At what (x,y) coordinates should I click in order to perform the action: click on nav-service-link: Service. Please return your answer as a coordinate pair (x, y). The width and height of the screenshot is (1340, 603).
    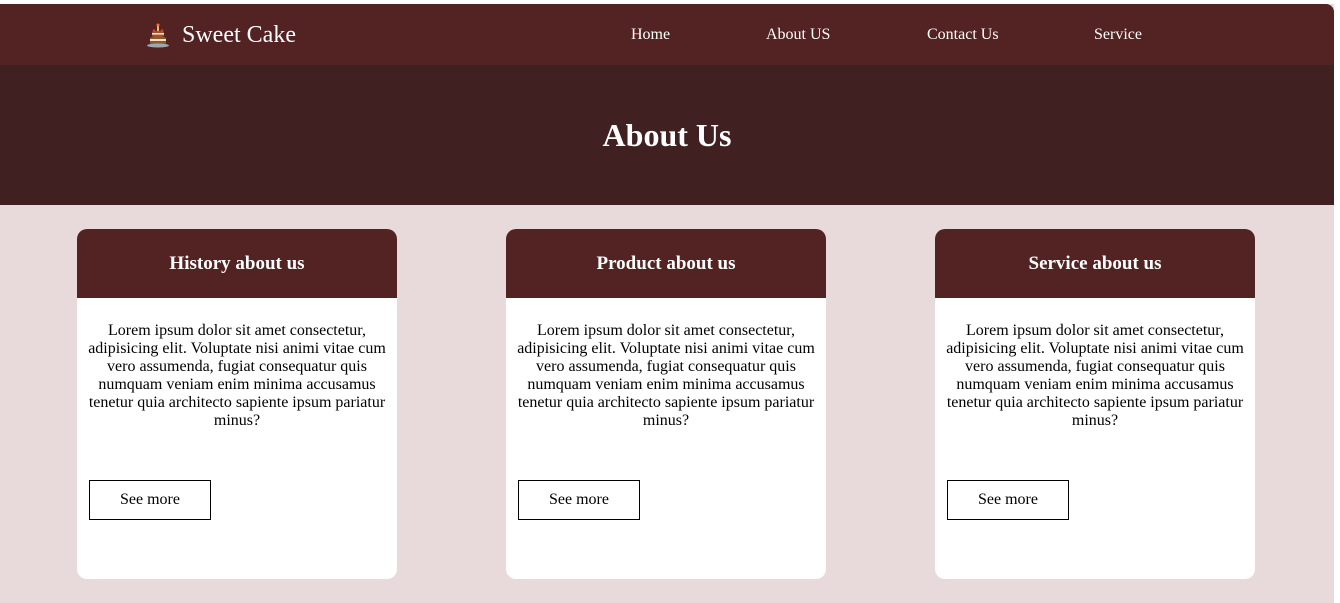
    Looking at the image, I should click on (1118, 34).